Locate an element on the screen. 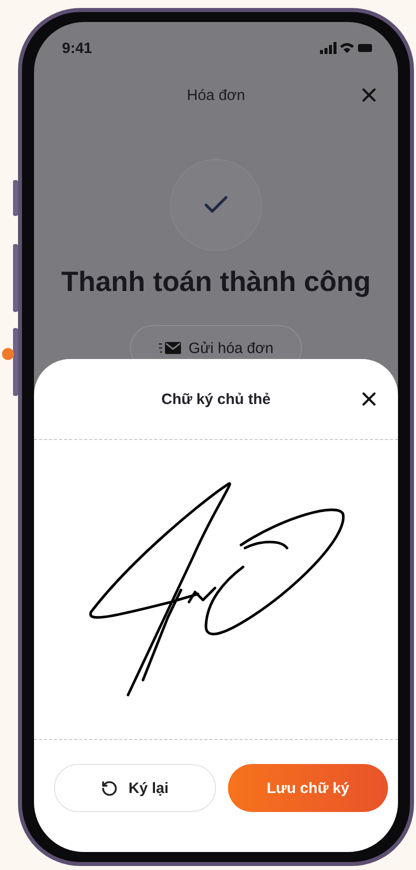  header-title: Hóa đơn is located at coordinates (216, 95).